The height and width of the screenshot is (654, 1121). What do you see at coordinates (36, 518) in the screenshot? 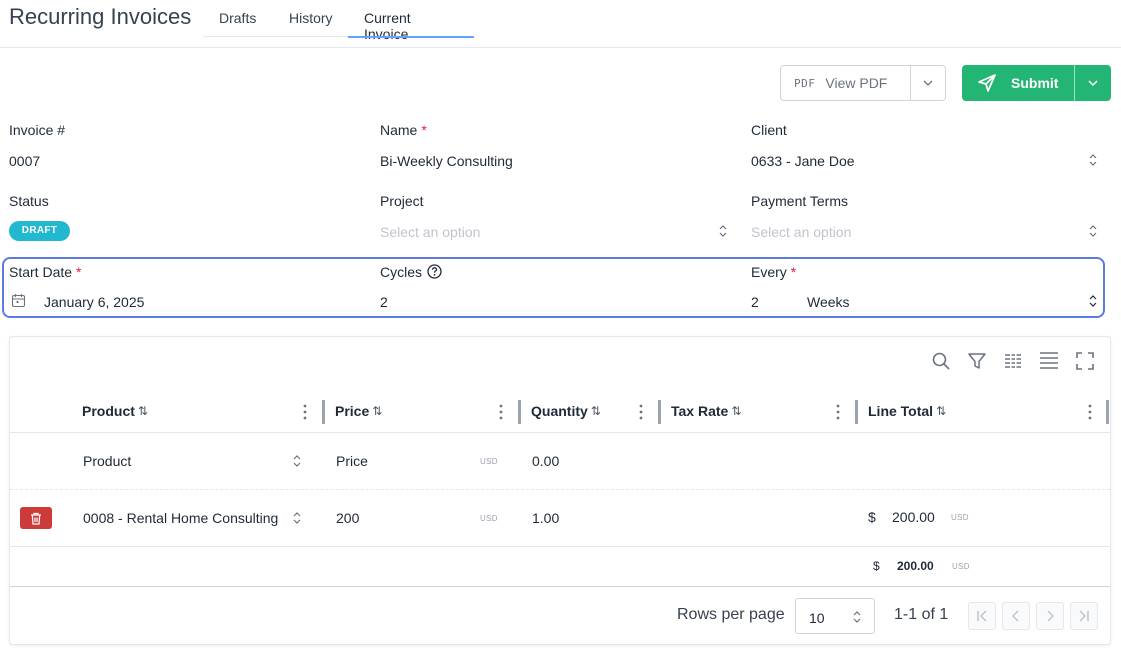
I see `delete-row-button` at bounding box center [36, 518].